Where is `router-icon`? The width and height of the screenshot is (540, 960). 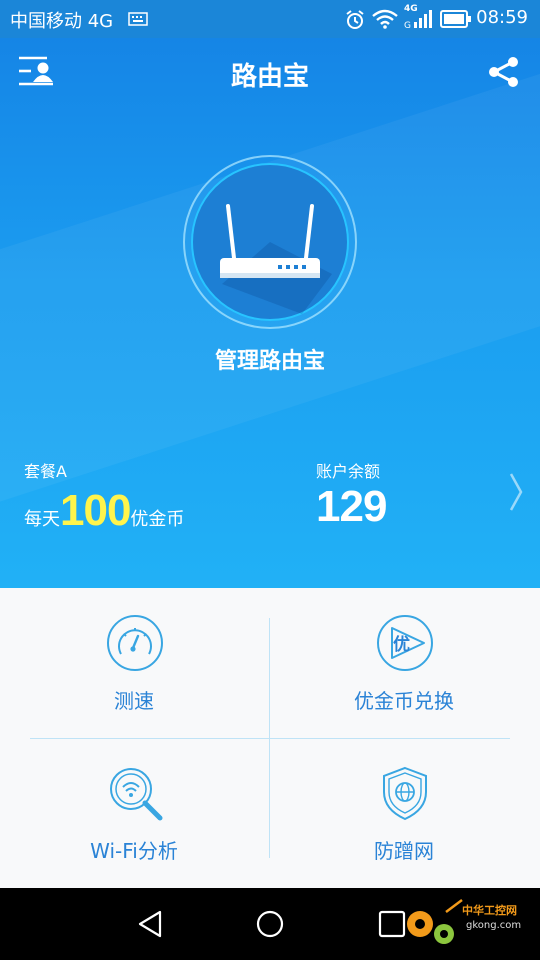
router-icon is located at coordinates (270, 242).